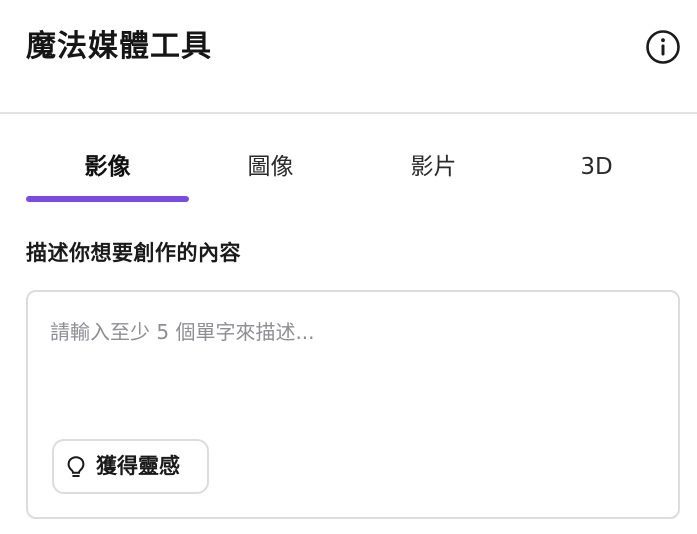  Describe the element at coordinates (138, 466) in the screenshot. I see `get-inspiration-label: 獲得靈感` at that location.